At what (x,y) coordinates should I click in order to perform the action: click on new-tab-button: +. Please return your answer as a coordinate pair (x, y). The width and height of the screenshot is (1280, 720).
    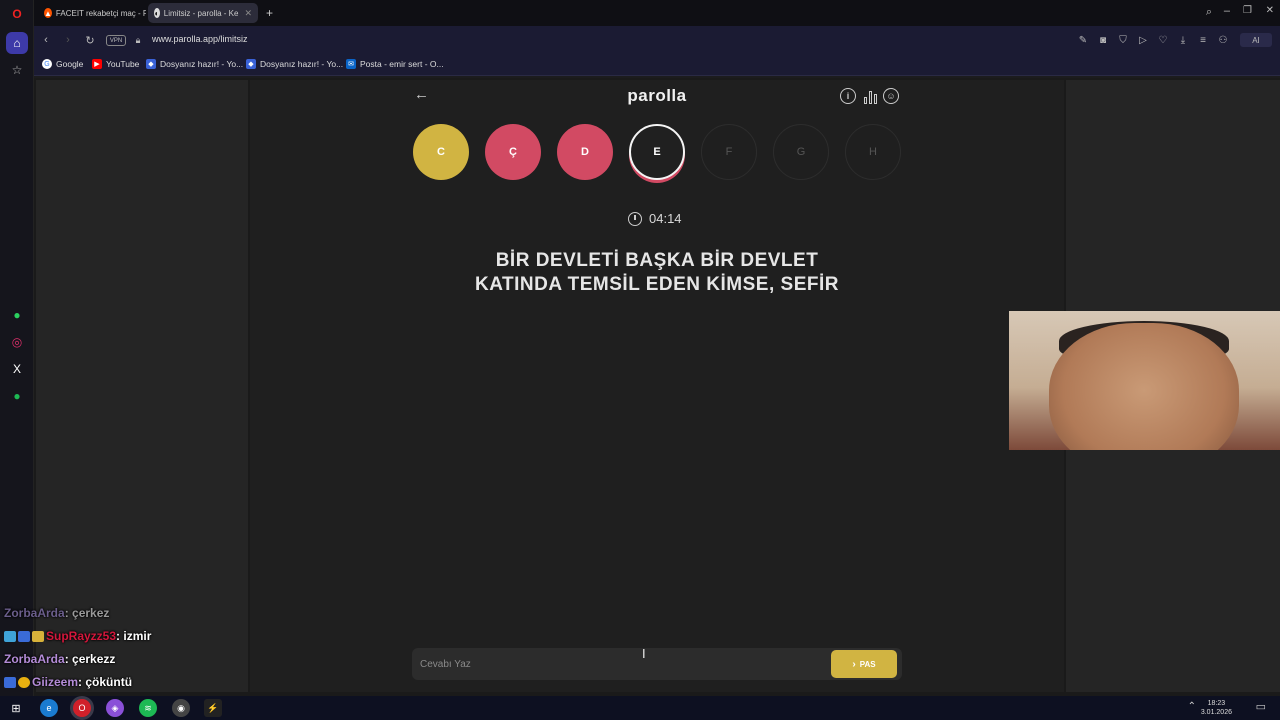
    Looking at the image, I should click on (271, 13).